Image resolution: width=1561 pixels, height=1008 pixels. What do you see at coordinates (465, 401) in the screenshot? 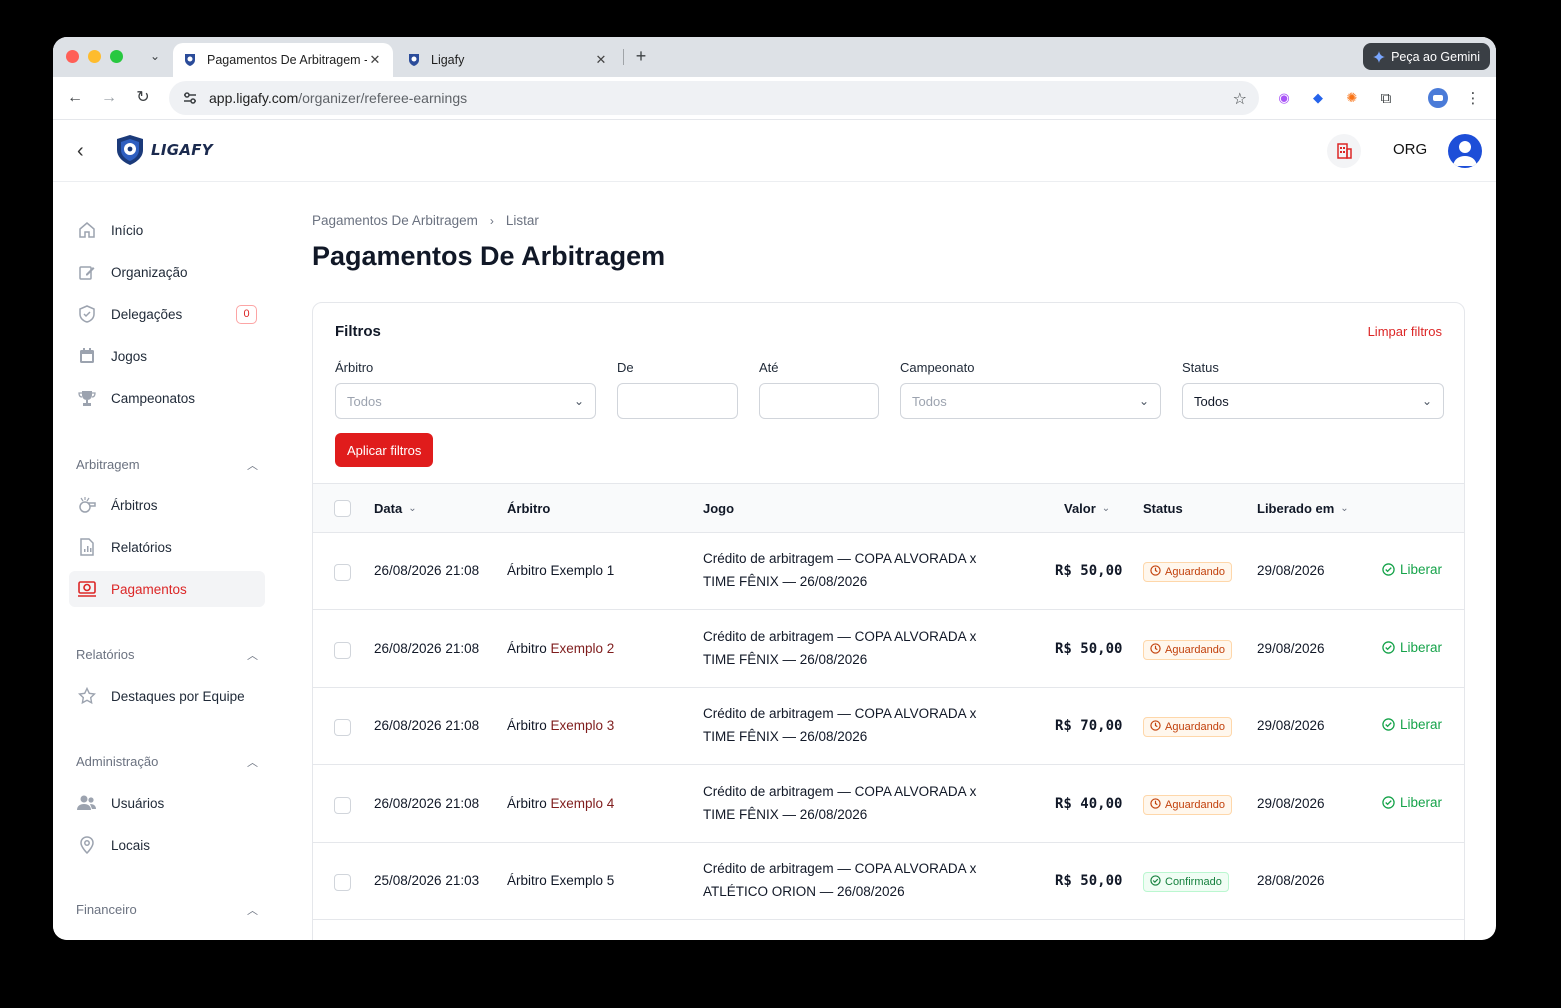
I see `arbitro-select: Todos ⌄` at bounding box center [465, 401].